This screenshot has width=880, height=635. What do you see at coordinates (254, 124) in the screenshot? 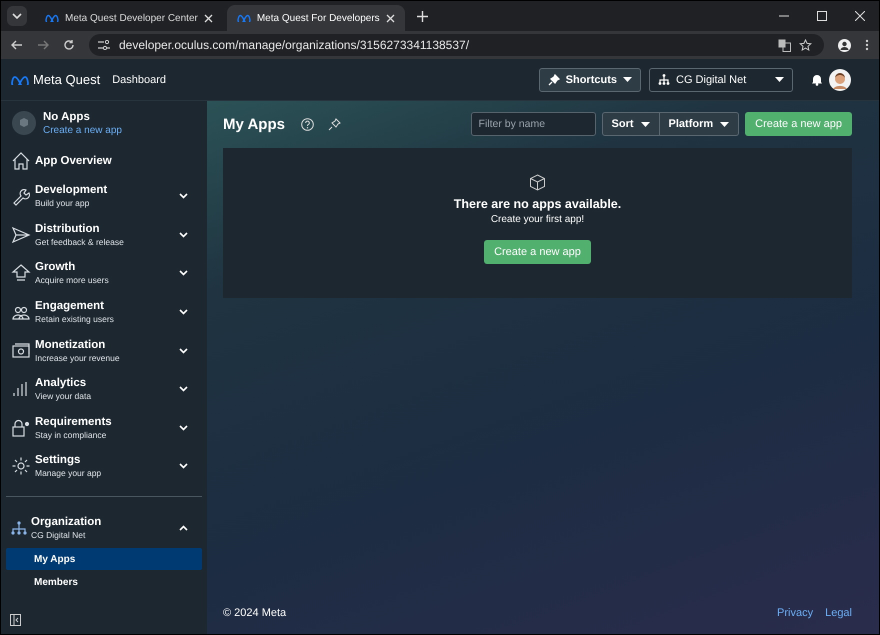
I see `page-title: My Apps` at bounding box center [254, 124].